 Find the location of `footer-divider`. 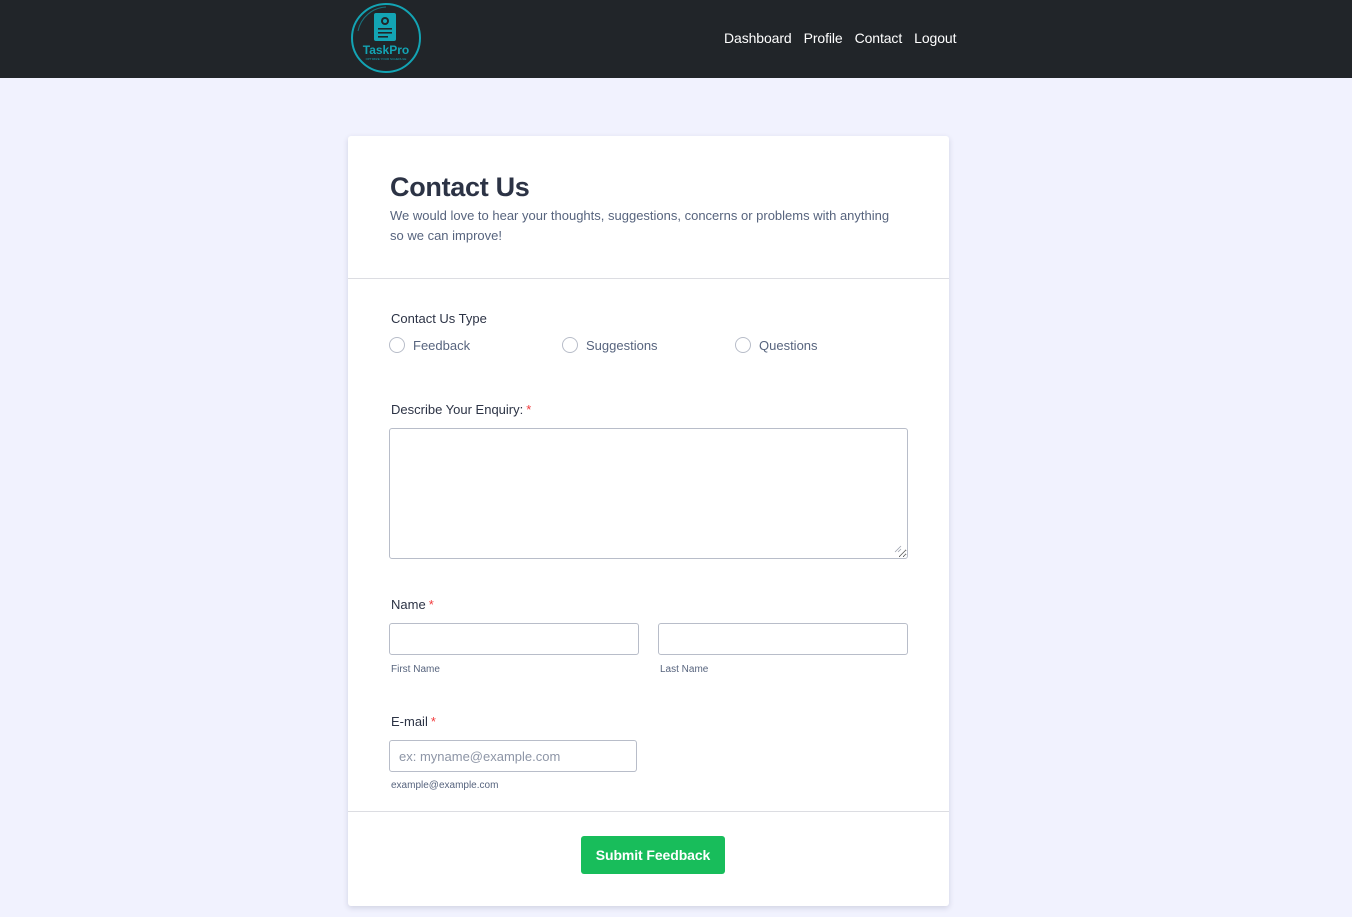

footer-divider is located at coordinates (648, 811).